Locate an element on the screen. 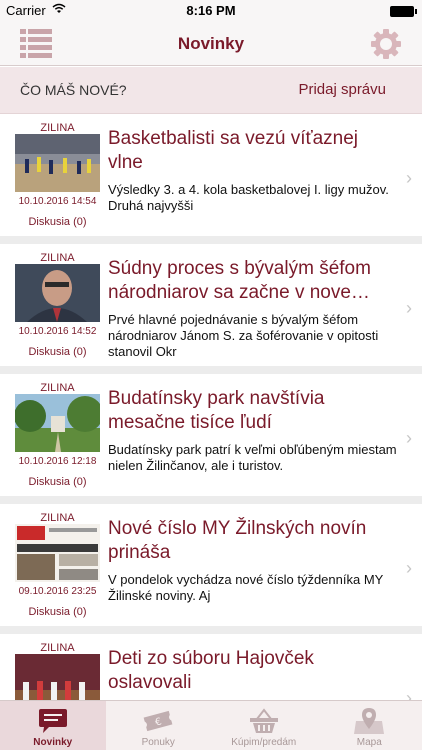 The image size is (422, 750). news-date: 10.10.2016 14:52 is located at coordinates (57, 331).